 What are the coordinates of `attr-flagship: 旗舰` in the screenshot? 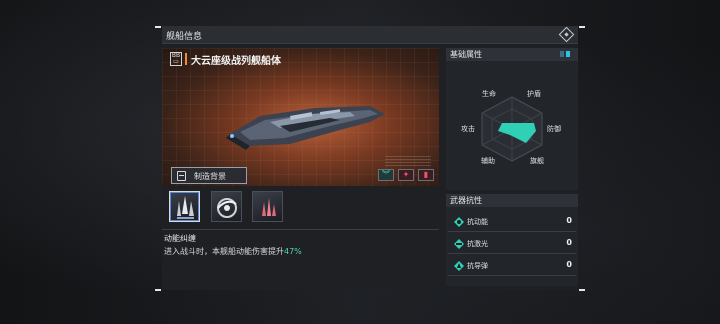 It's located at (537, 161).